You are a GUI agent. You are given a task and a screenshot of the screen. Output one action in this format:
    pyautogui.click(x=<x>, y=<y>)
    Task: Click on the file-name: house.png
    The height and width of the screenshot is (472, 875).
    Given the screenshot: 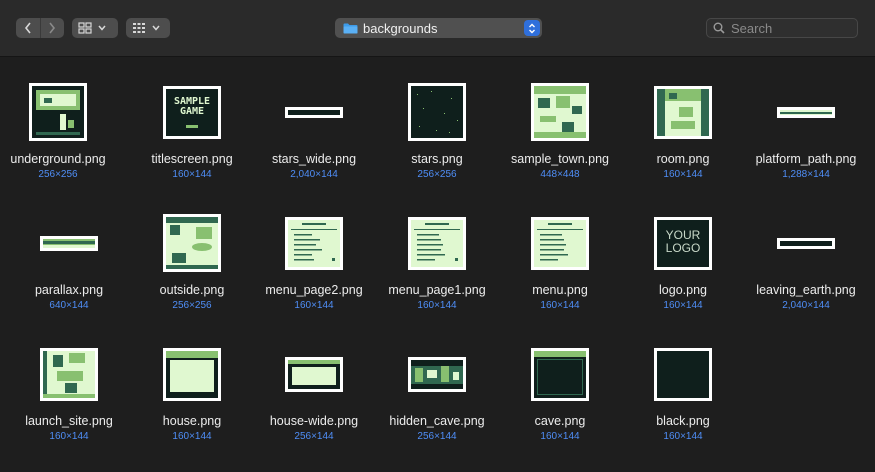 What is the action you would take?
    pyautogui.click(x=192, y=421)
    